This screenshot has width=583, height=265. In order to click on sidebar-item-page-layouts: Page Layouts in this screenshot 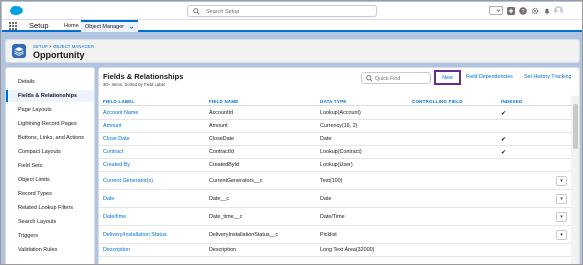, I will do `click(50, 110)`.